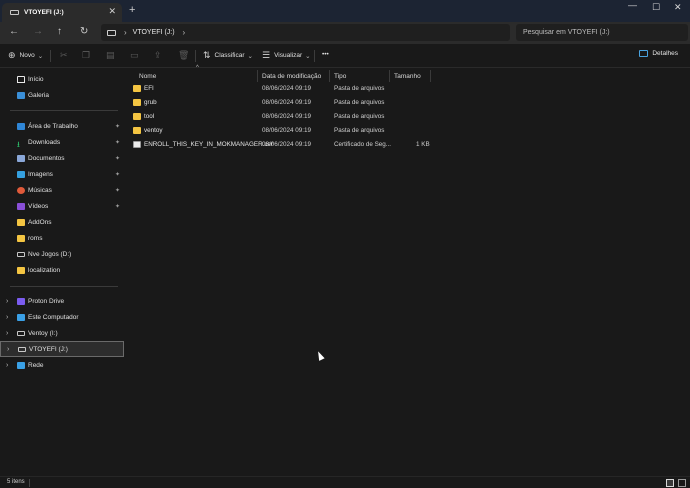 The width and height of the screenshot is (690, 488). What do you see at coordinates (12, 55) in the screenshot?
I see `plus-circle-icon: ⊕` at bounding box center [12, 55].